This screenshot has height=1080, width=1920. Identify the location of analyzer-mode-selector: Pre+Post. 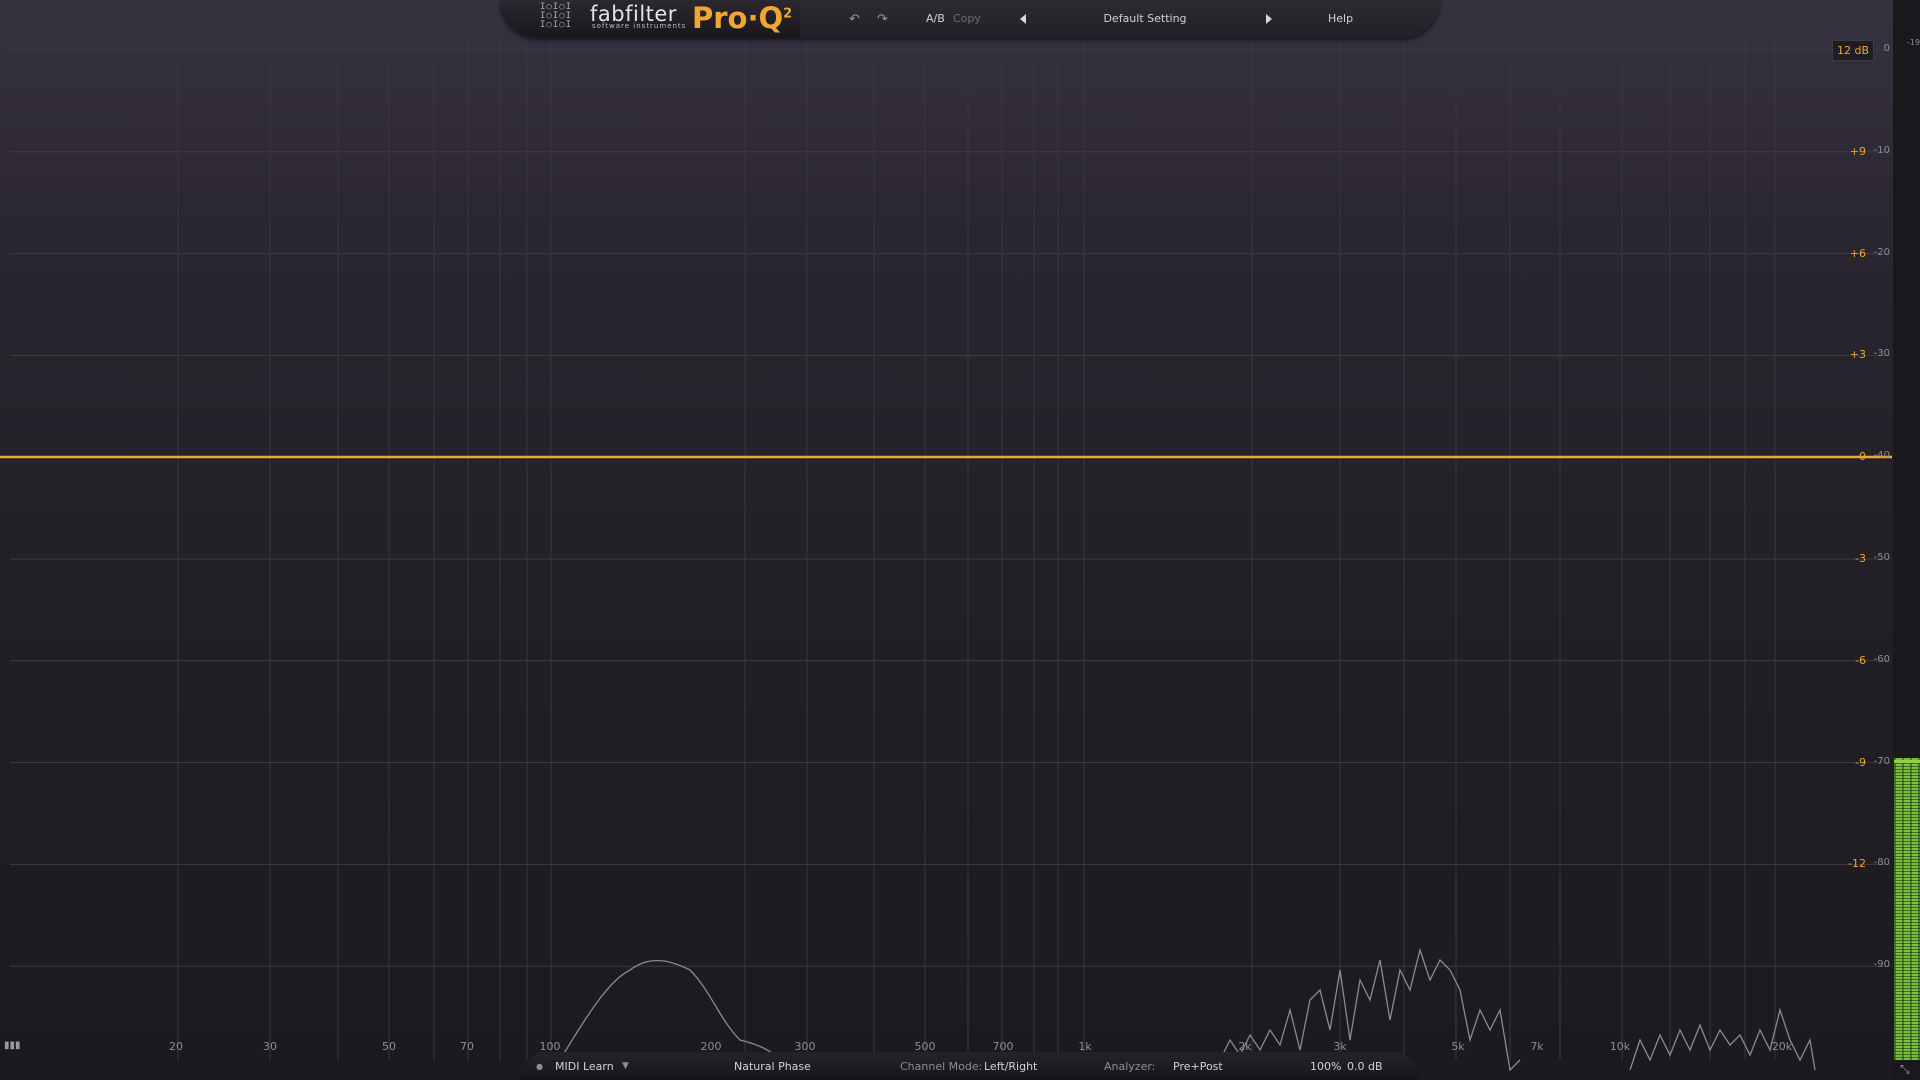
(1198, 1066).